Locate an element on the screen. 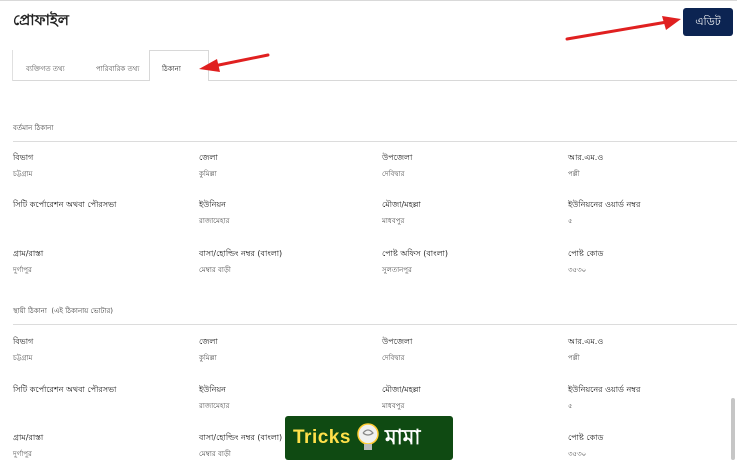  tab-family-info: পারিবারিক তথ্য is located at coordinates (117, 69).